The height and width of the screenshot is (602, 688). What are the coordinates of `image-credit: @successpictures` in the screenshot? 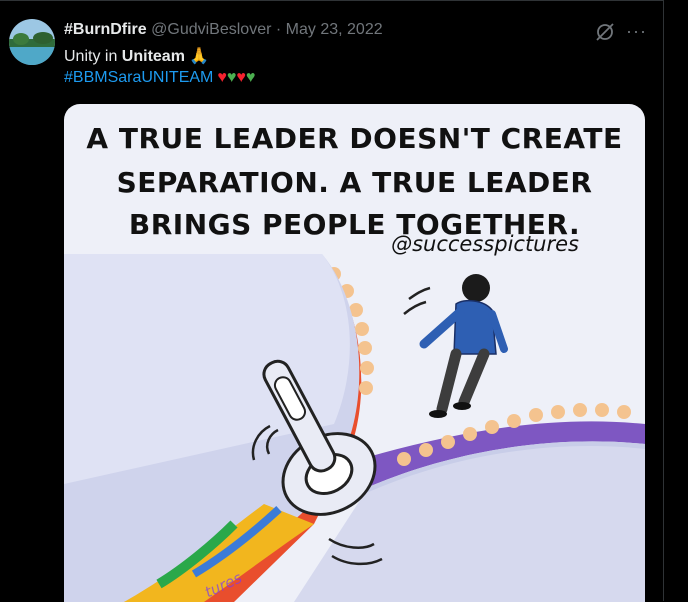 It's located at (485, 244).